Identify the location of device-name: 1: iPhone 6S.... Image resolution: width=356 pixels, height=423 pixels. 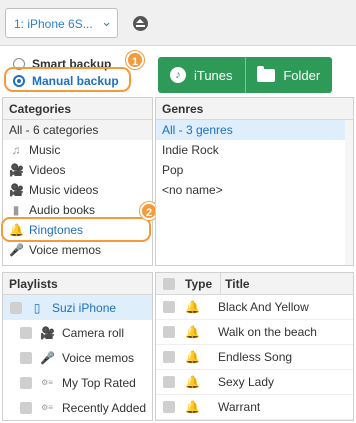
(53, 24).